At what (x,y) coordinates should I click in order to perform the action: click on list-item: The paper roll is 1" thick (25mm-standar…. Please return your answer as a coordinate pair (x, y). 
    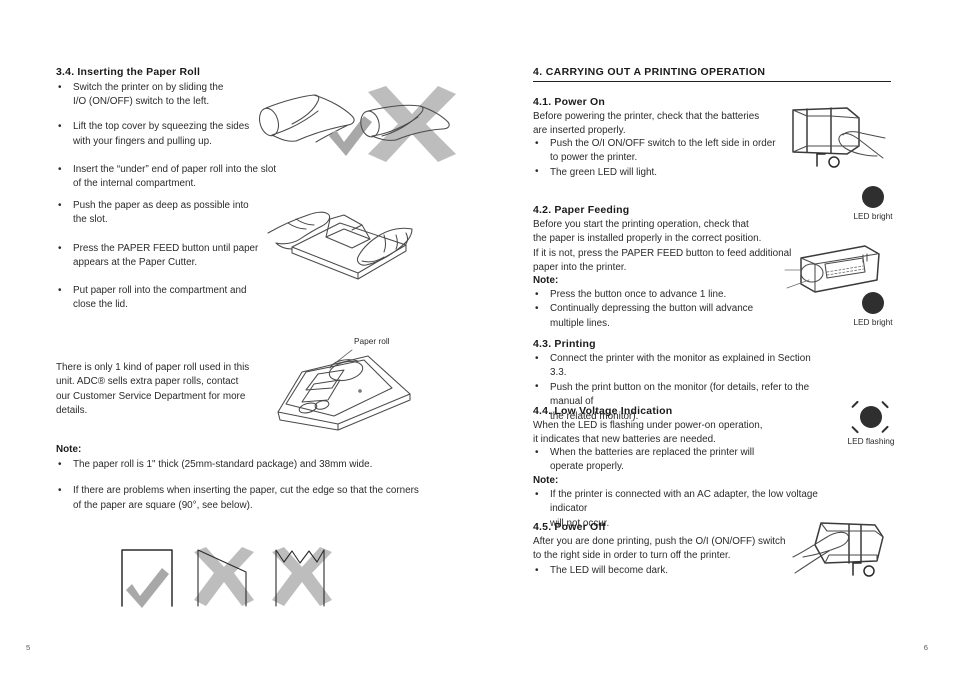
    Looking at the image, I should click on (241, 464).